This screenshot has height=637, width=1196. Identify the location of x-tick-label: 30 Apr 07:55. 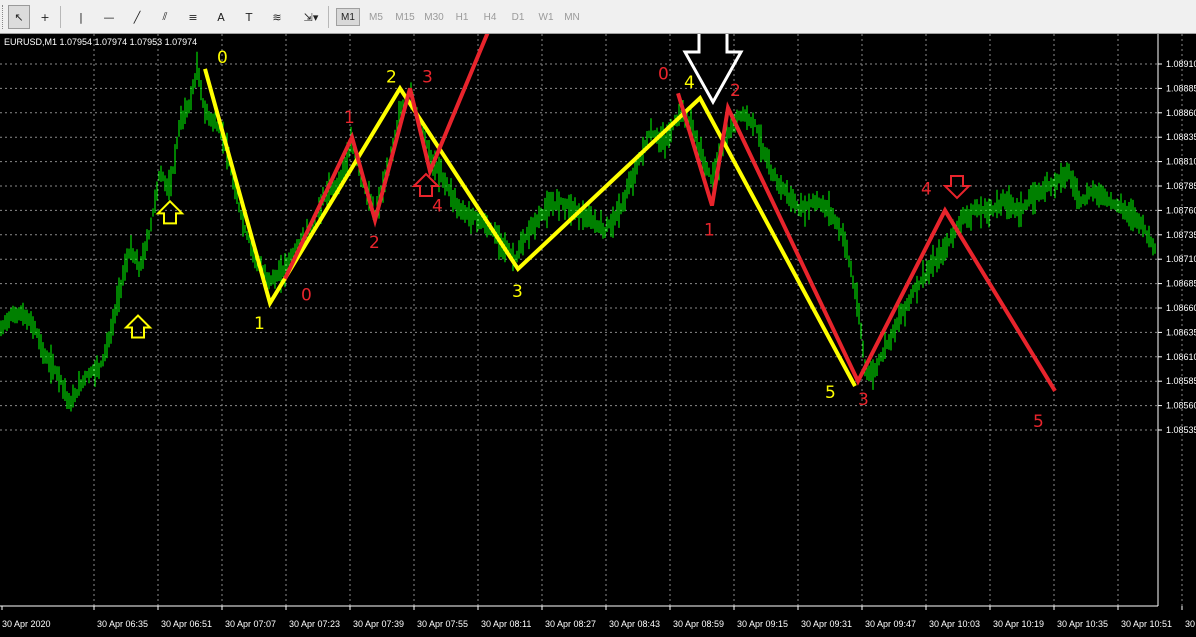
(442, 624).